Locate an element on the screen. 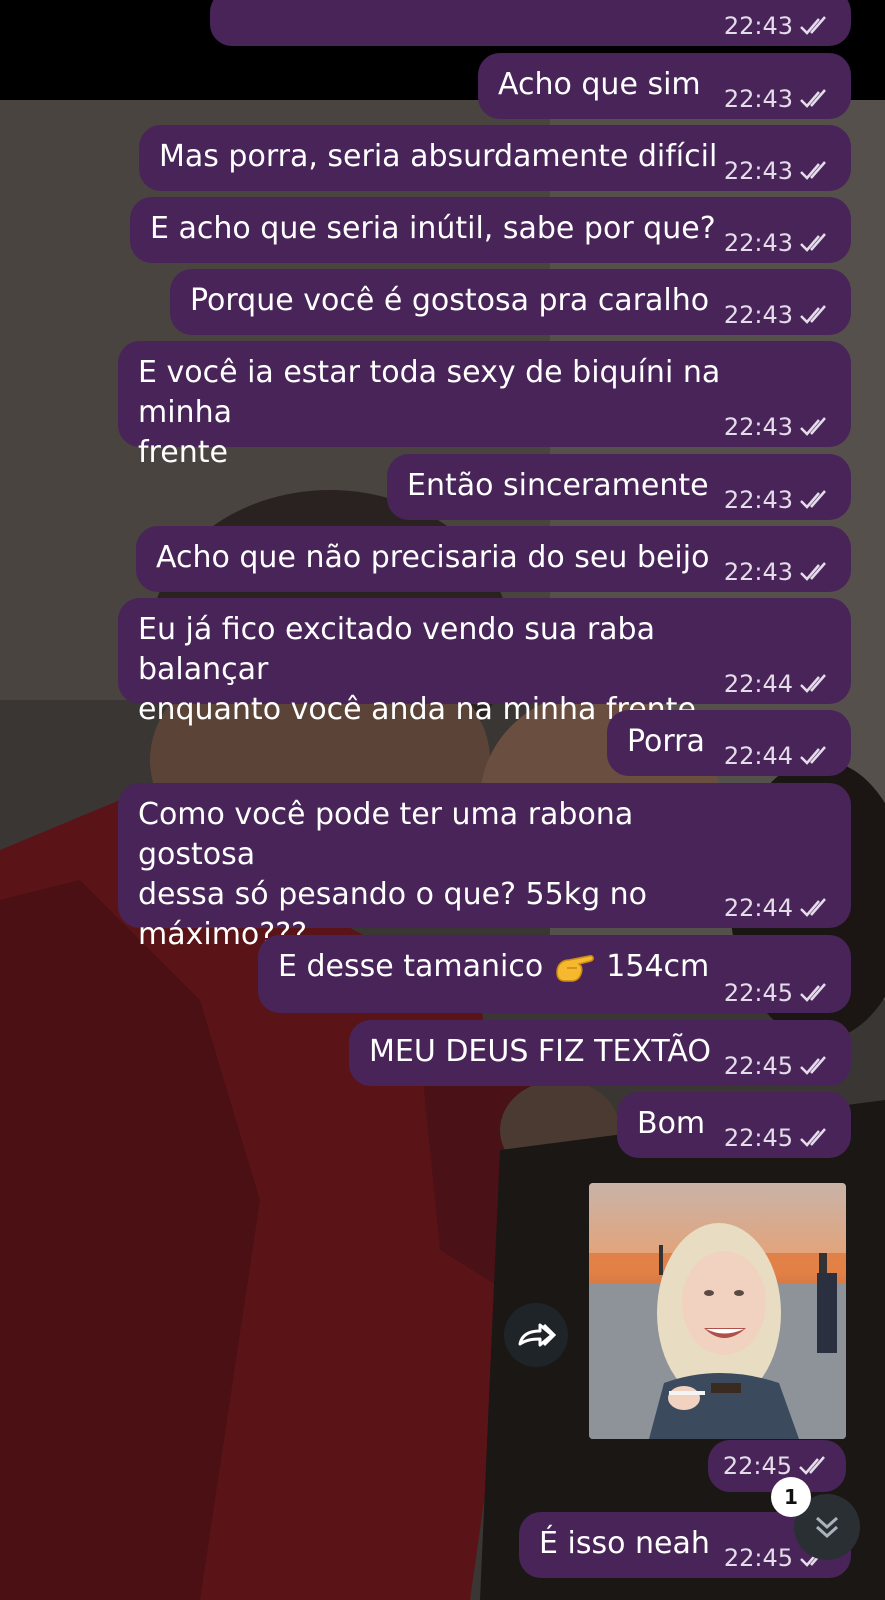 Image resolution: width=885 pixels, height=1600 pixels. message-bubble: 22:43 is located at coordinates (530, 23).